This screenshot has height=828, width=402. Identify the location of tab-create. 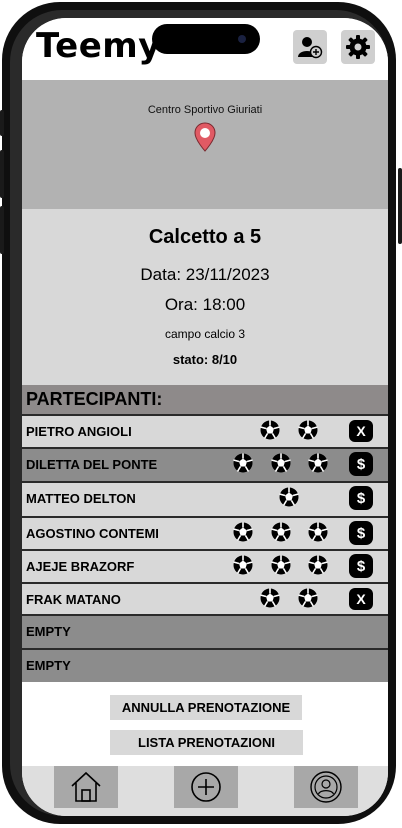
(206, 787).